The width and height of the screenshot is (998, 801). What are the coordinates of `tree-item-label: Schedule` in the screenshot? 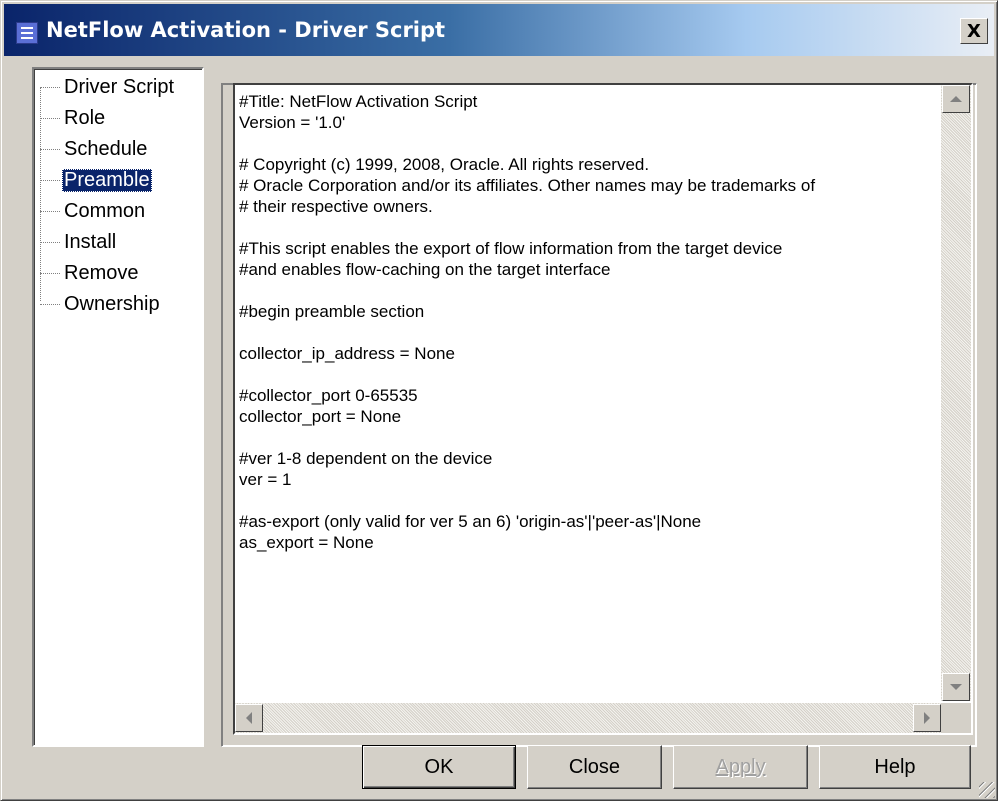 It's located at (106, 148).